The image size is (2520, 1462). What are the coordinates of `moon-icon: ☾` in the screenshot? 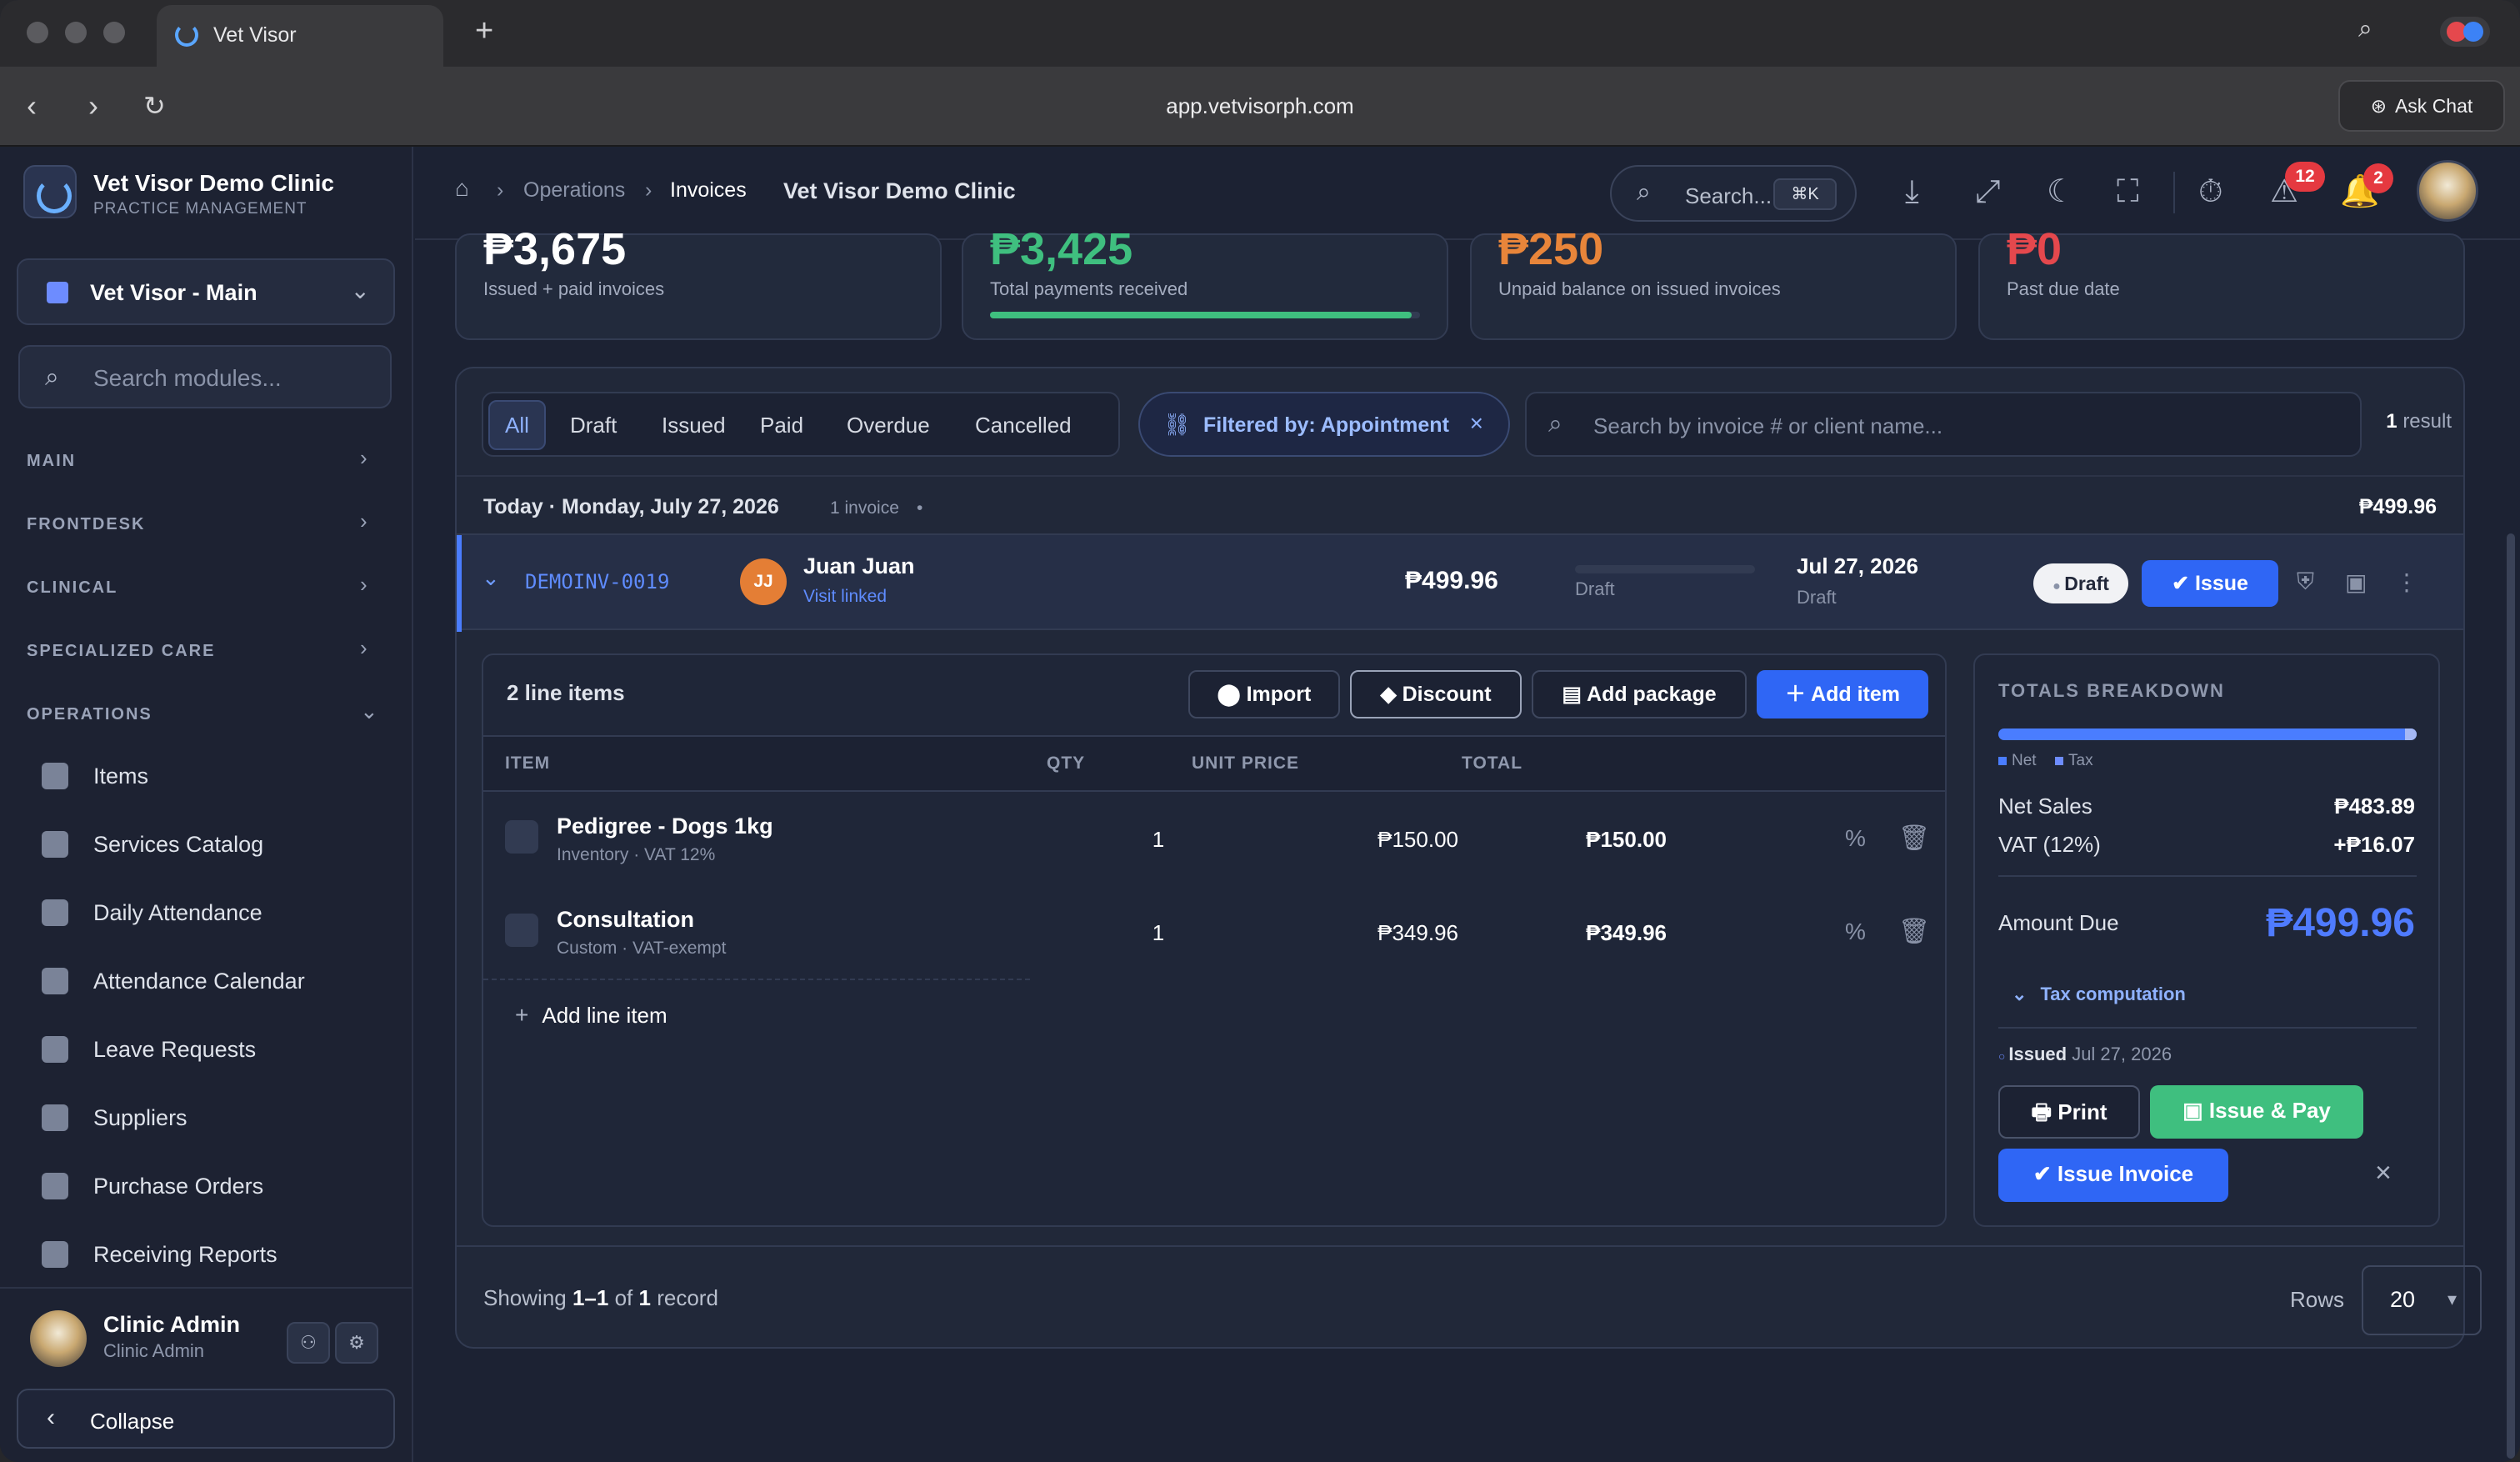 It's located at (2061, 192).